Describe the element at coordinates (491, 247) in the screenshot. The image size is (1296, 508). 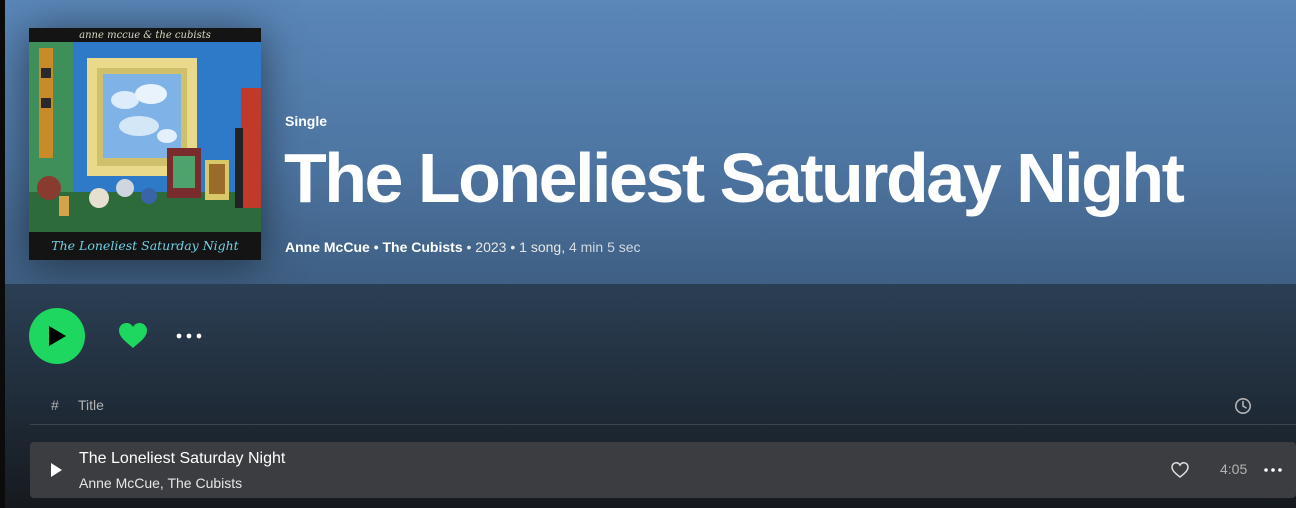
I see `release-year: 2023` at that location.